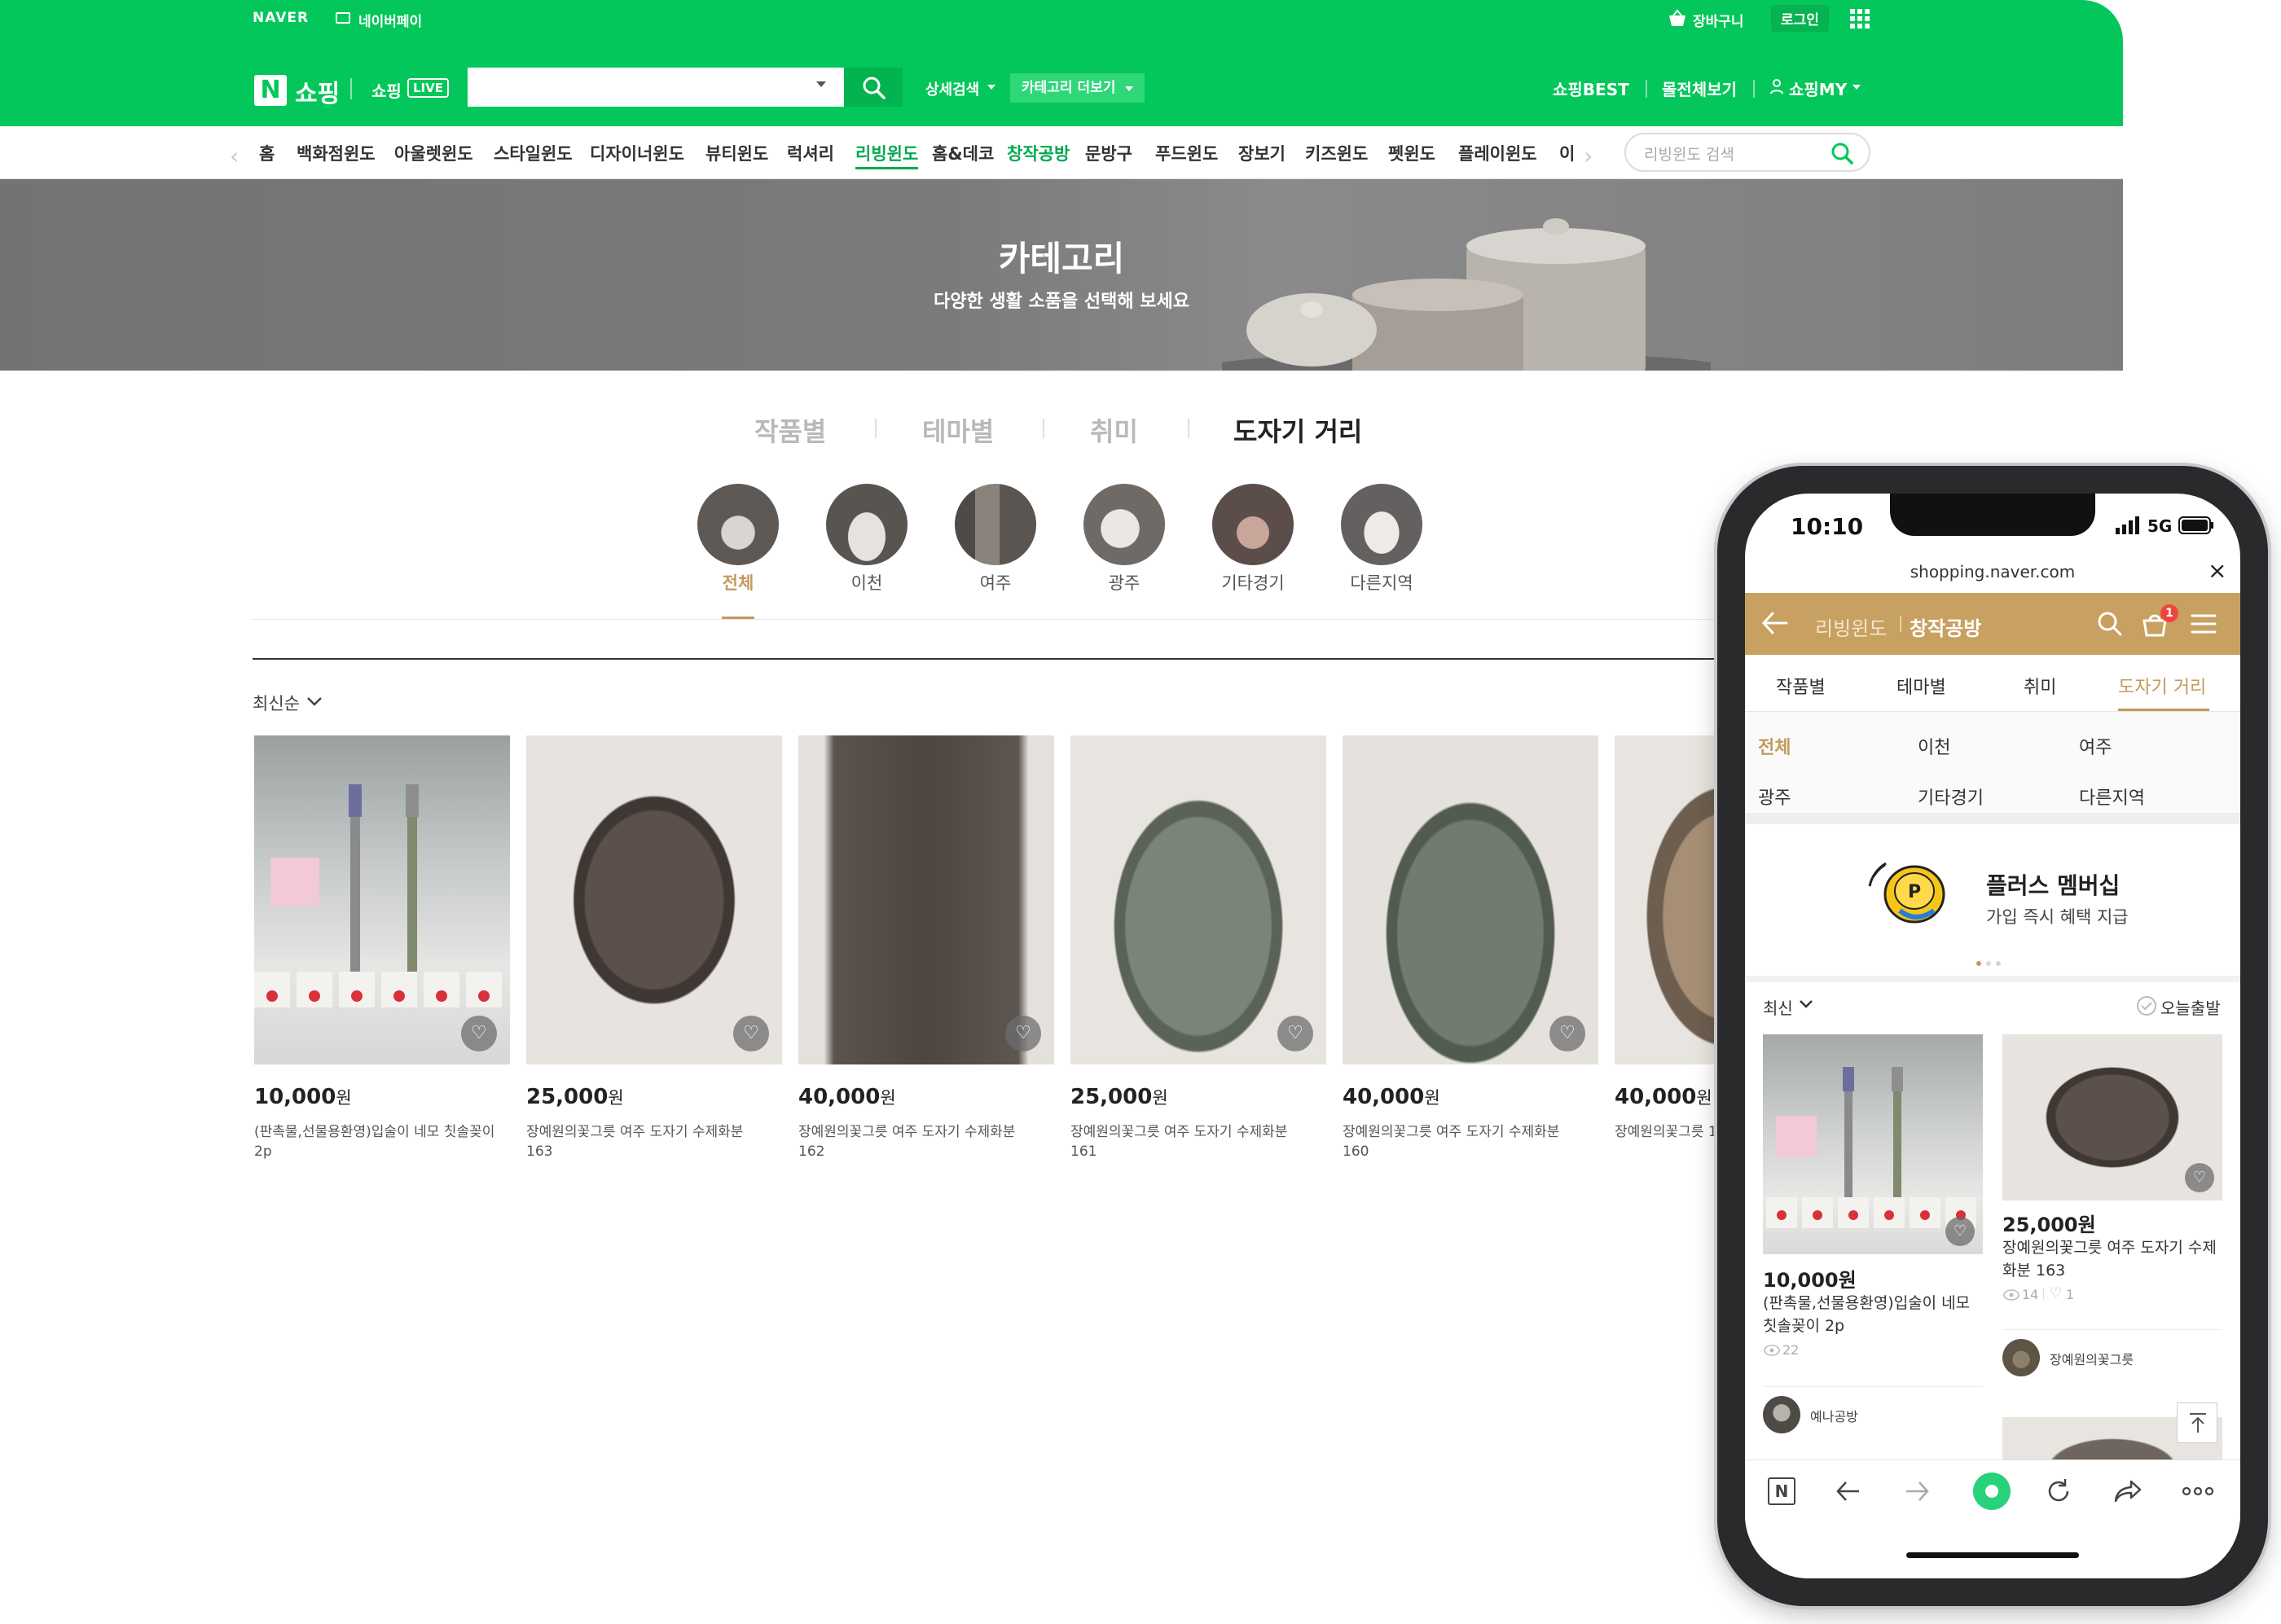 The width and height of the screenshot is (2281, 1624). Describe the element at coordinates (1567, 153) in the screenshot. I see `category-item: 이` at that location.